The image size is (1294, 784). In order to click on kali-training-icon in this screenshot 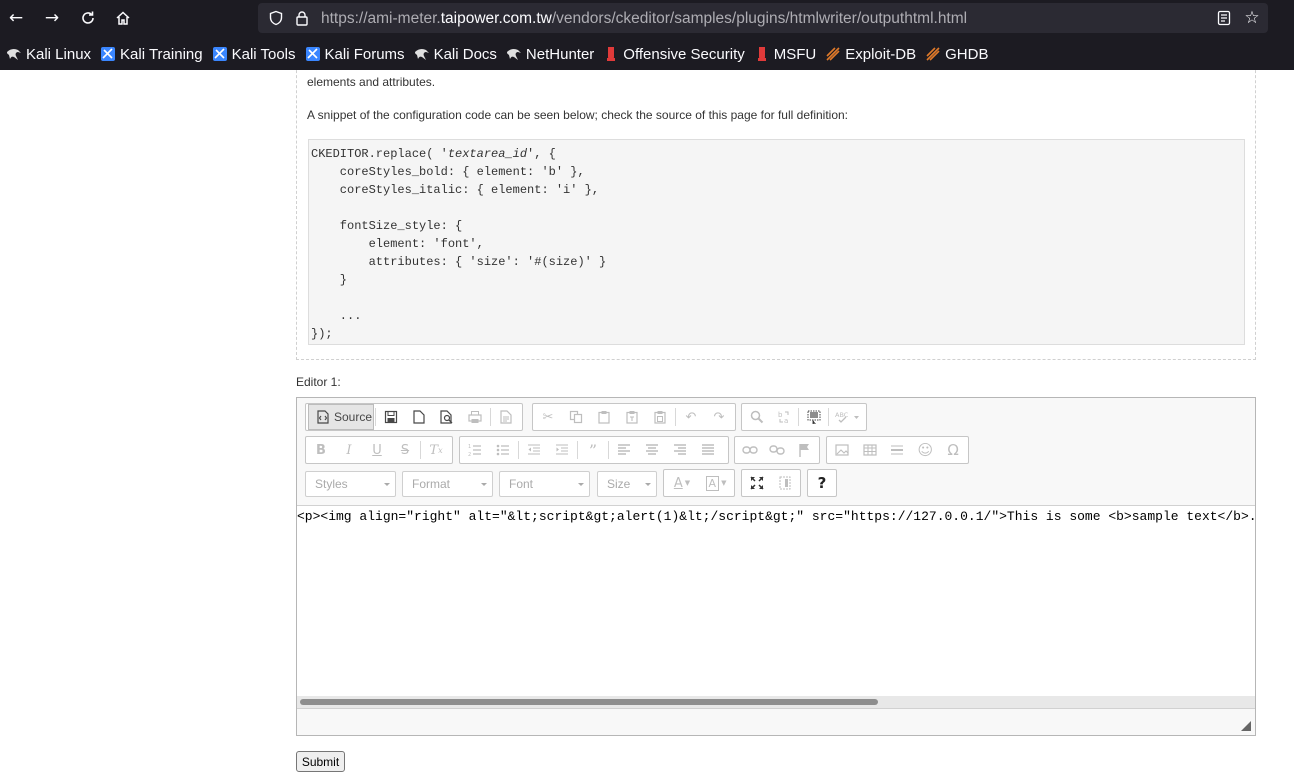, I will do `click(108, 54)`.